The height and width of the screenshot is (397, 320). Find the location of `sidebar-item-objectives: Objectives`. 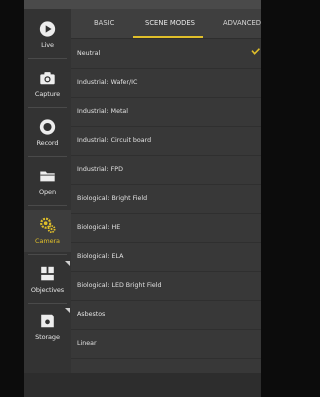

sidebar-item-objectives: Objectives is located at coordinates (47, 280).